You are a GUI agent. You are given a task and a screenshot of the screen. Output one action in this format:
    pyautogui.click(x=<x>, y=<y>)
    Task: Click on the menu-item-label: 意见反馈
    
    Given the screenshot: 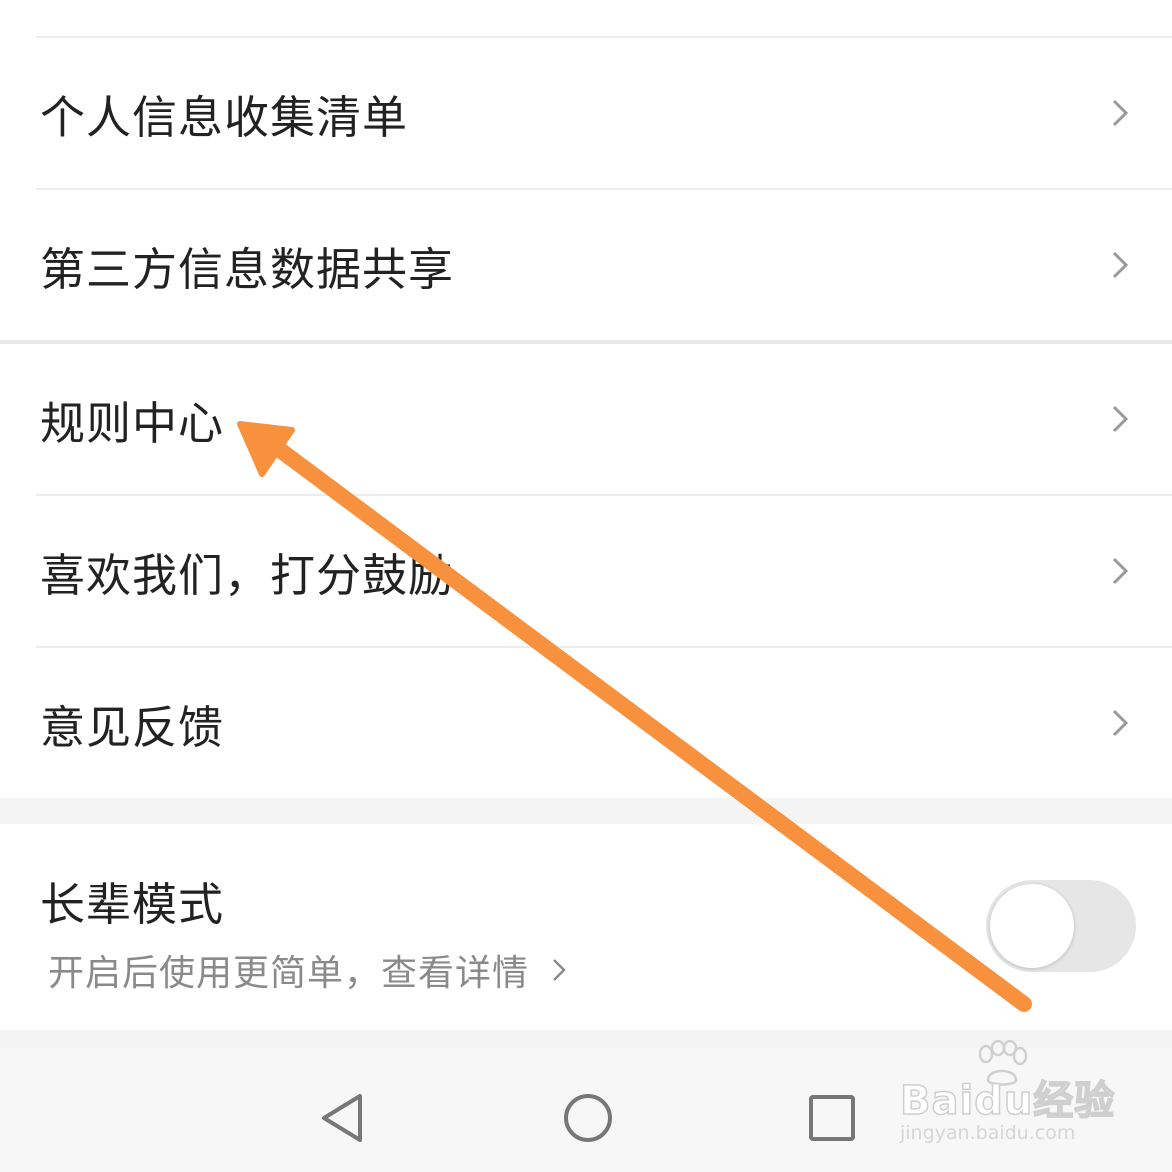 What is the action you would take?
    pyautogui.click(x=132, y=727)
    